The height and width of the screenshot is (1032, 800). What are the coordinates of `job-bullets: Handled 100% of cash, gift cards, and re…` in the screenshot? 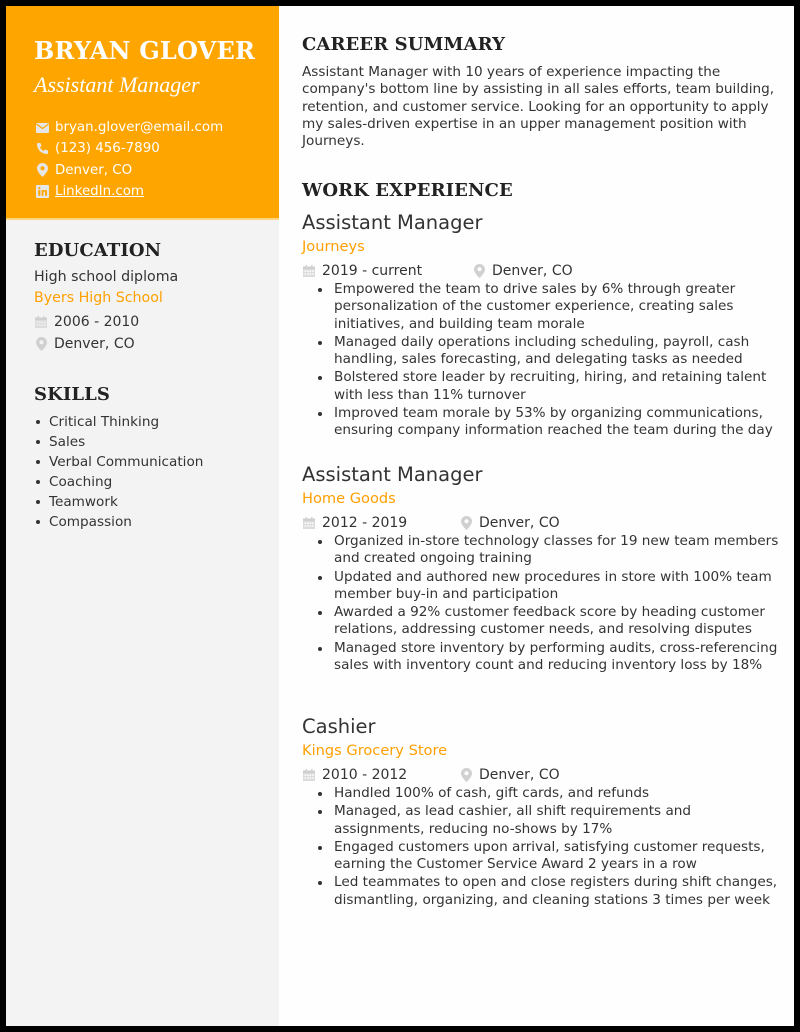 It's located at (550, 847).